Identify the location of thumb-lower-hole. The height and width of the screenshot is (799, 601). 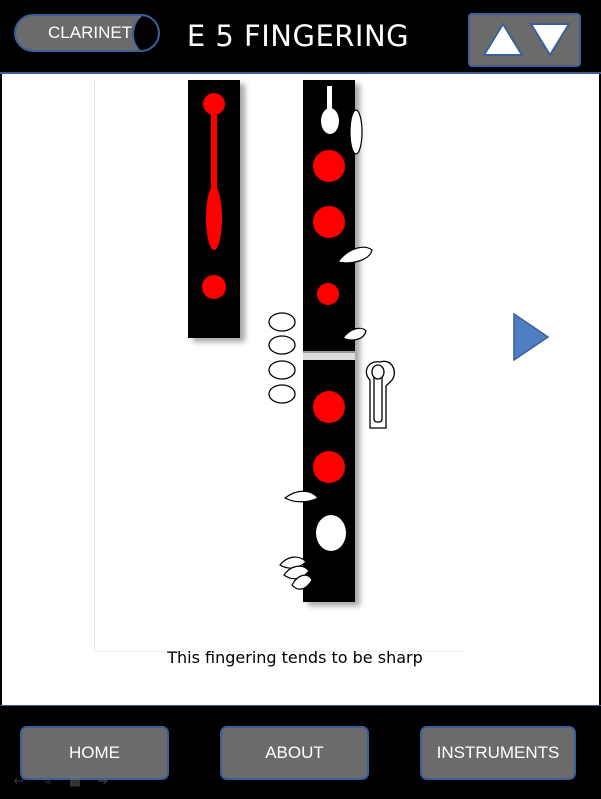
(214, 287).